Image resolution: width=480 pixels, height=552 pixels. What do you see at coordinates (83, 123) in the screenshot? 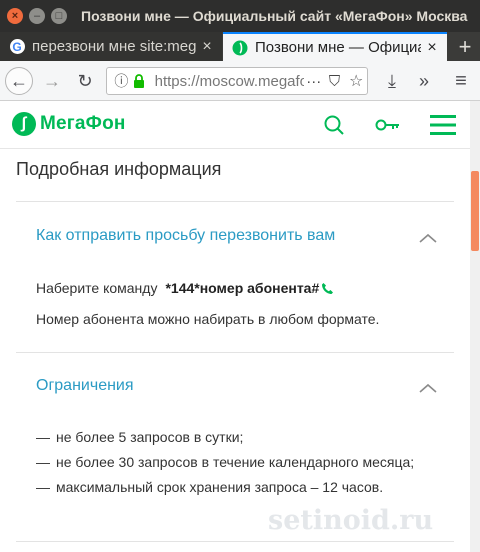
I see `logo-text: МегаФон` at bounding box center [83, 123].